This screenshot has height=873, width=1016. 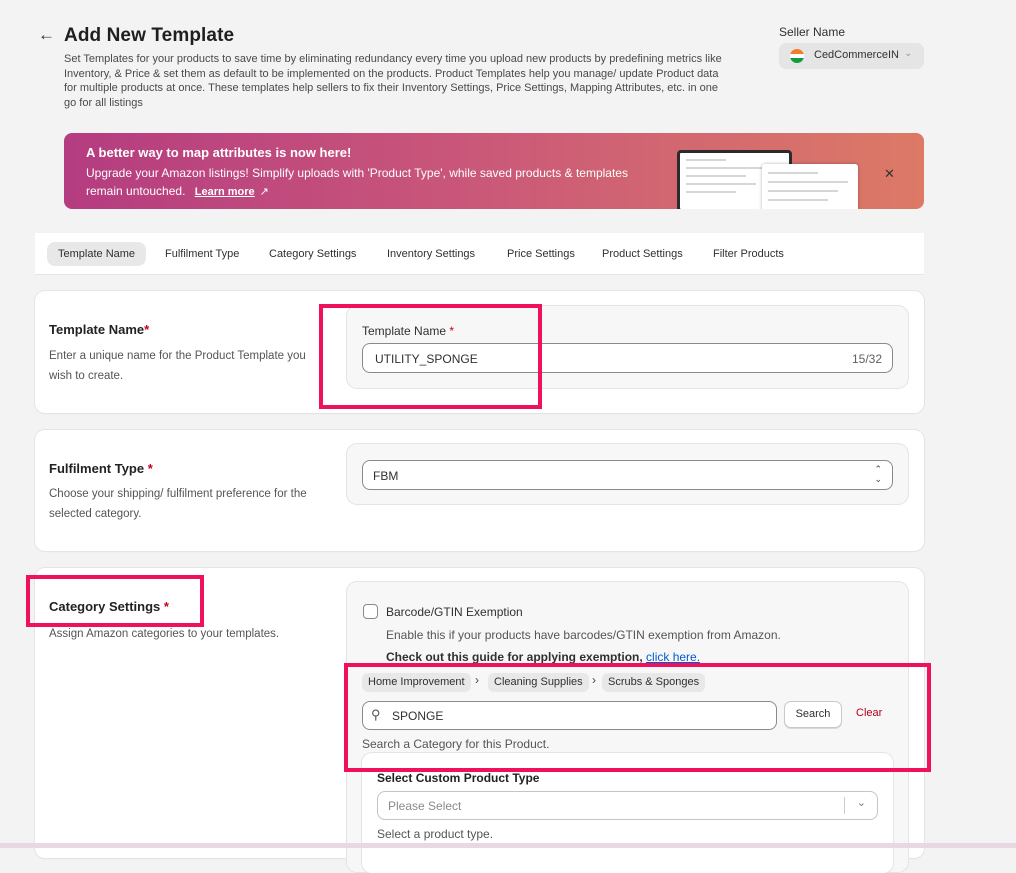 What do you see at coordinates (454, 612) in the screenshot?
I see `barcode-exemption-label: Barcode/GTIN Exemption` at bounding box center [454, 612].